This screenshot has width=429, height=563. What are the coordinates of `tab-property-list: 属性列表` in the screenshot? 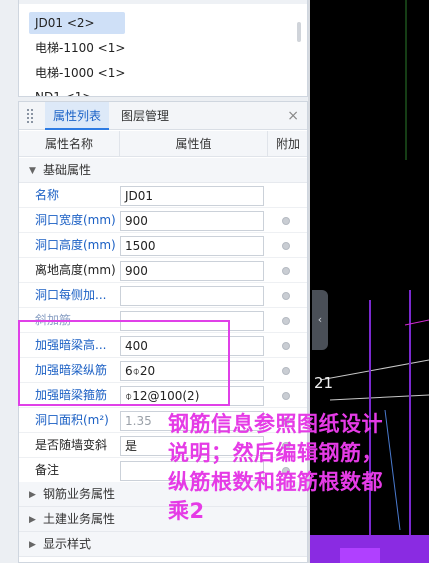 It's located at (77, 116).